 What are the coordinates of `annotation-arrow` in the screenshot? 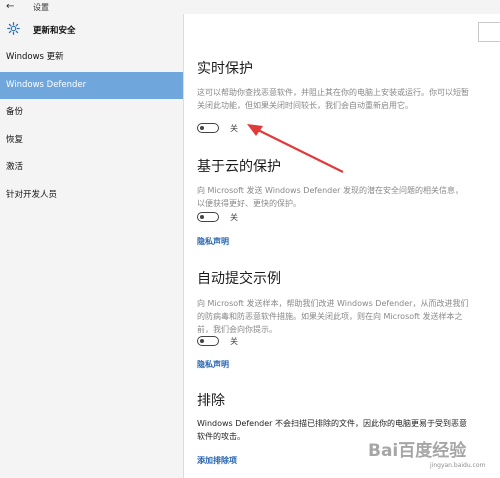 It's located at (295, 148).